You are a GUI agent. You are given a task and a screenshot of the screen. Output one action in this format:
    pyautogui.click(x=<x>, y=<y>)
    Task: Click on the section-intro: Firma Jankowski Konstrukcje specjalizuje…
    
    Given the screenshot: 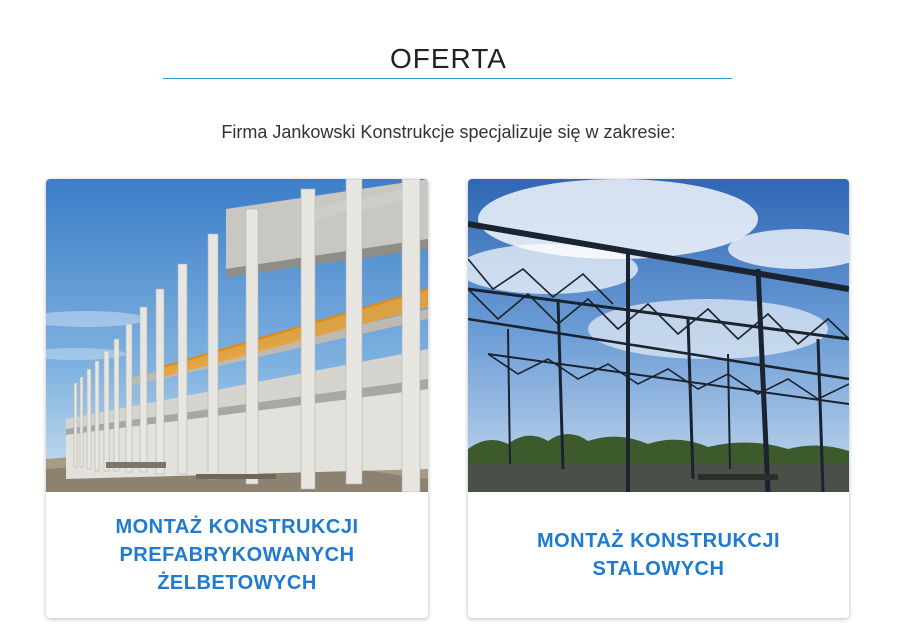 What is the action you would take?
    pyautogui.click(x=448, y=132)
    